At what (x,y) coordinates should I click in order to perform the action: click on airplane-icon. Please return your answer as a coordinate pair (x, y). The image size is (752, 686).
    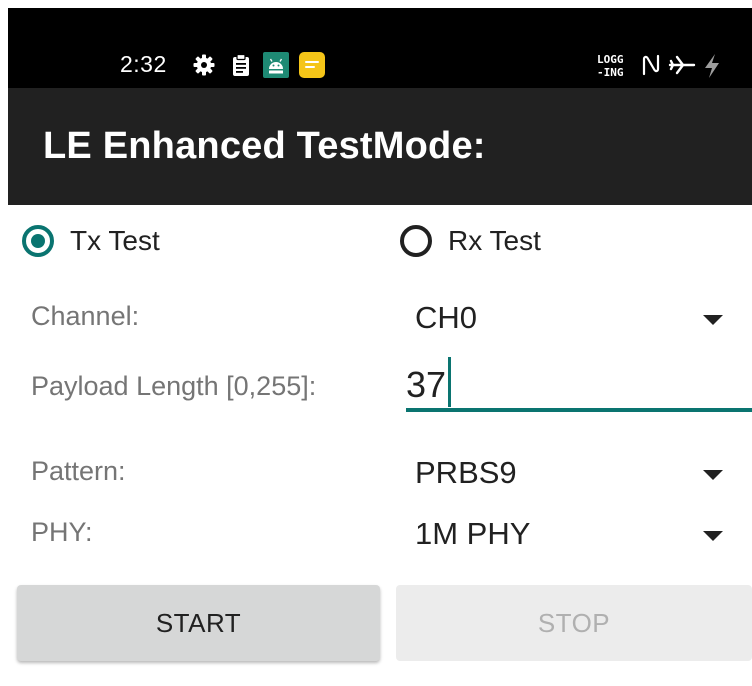
    Looking at the image, I should click on (682, 65).